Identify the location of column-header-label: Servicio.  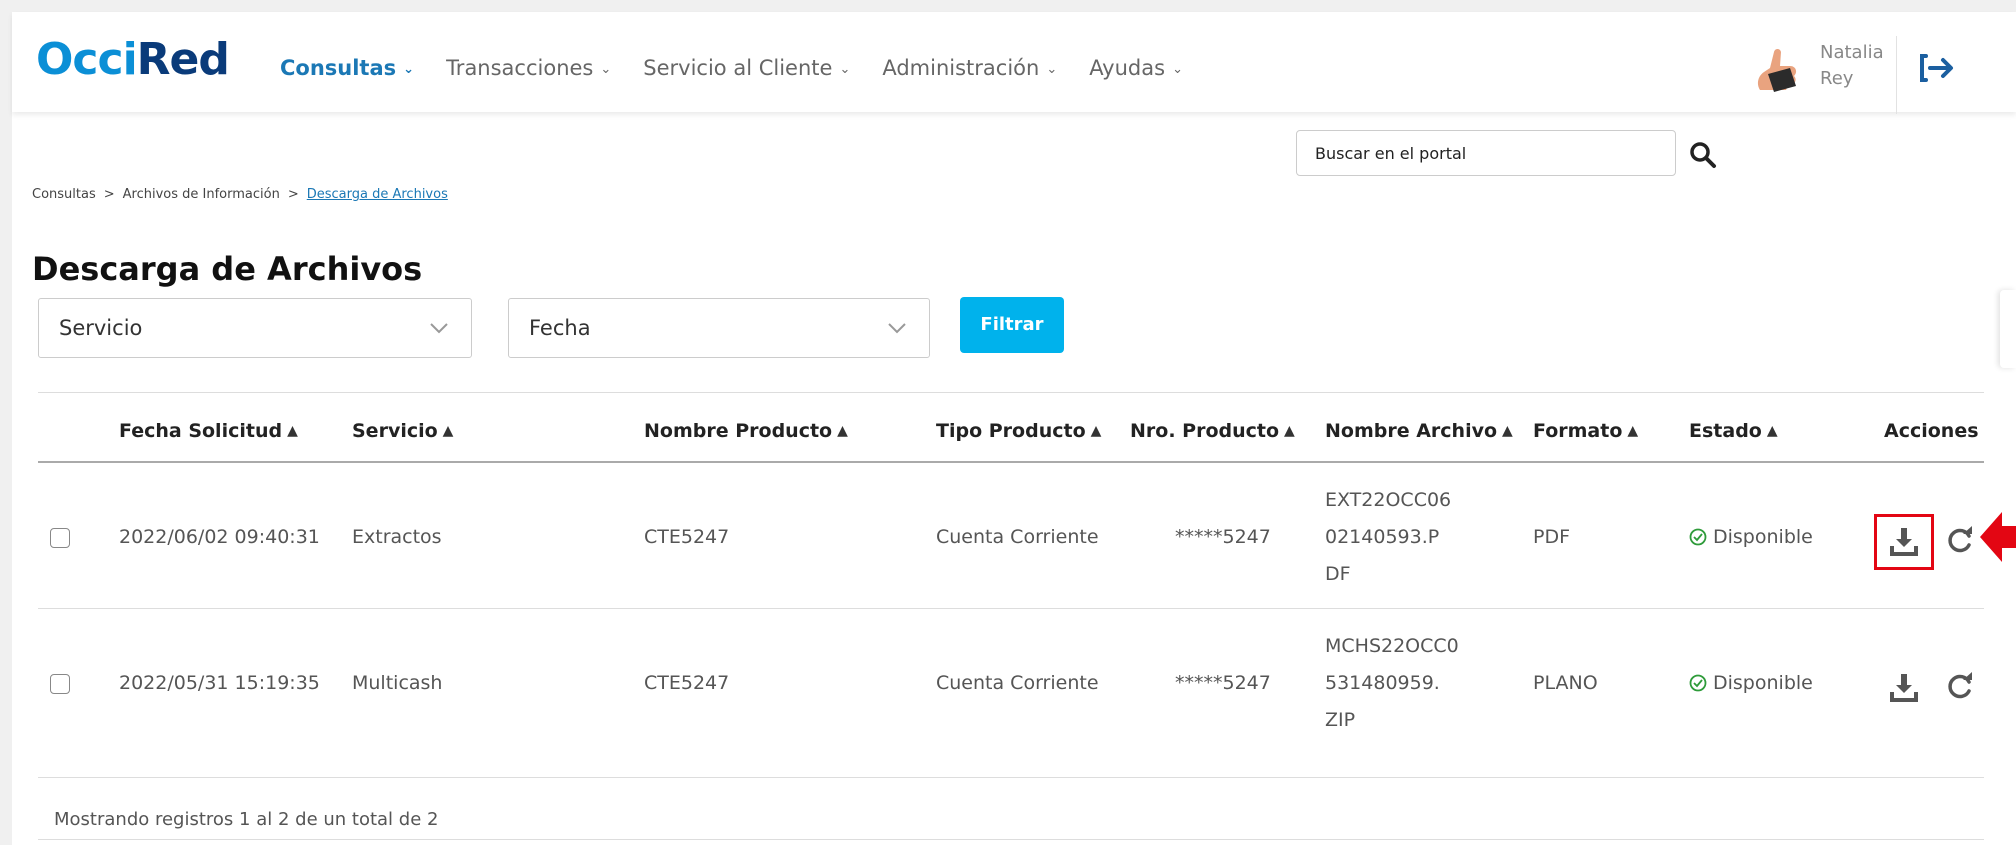
(395, 431).